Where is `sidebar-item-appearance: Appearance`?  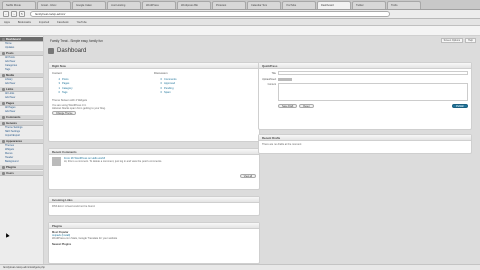
sidebar-item-appearance: Appearance is located at coordinates (21, 141).